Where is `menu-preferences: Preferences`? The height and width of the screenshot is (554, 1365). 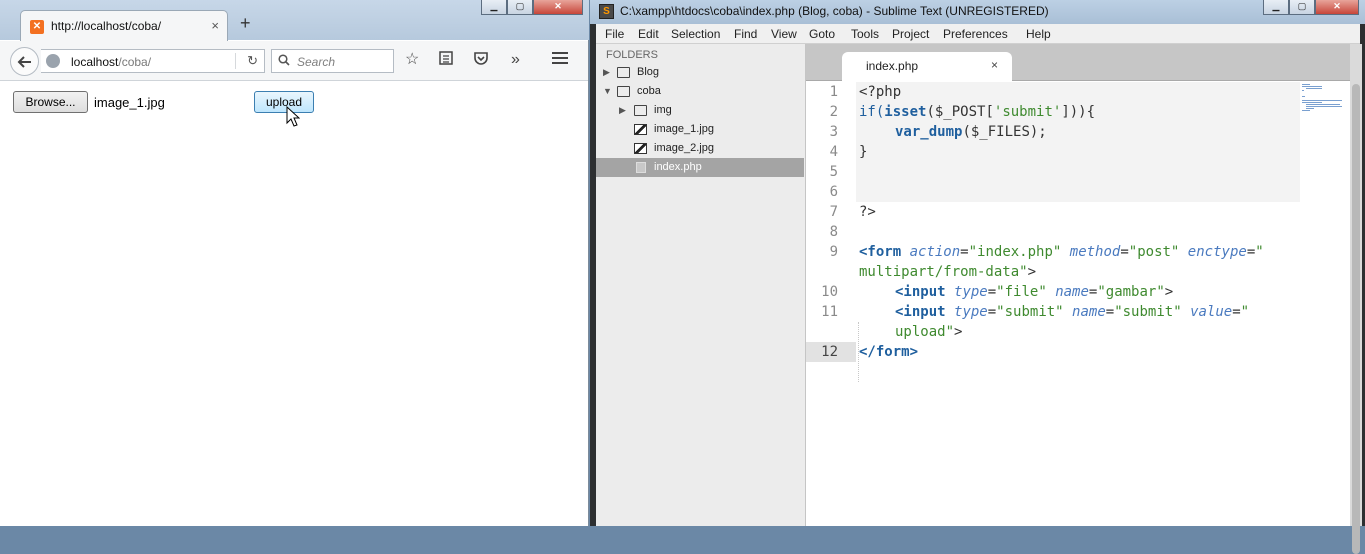
menu-preferences: Preferences is located at coordinates (975, 34).